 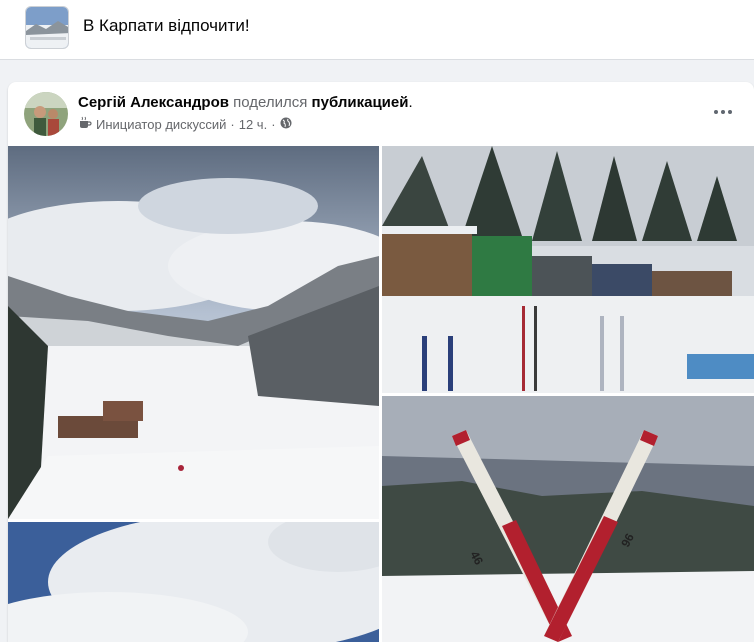 I want to click on group-header: В Карпати відпочити!, so click(x=377, y=30).